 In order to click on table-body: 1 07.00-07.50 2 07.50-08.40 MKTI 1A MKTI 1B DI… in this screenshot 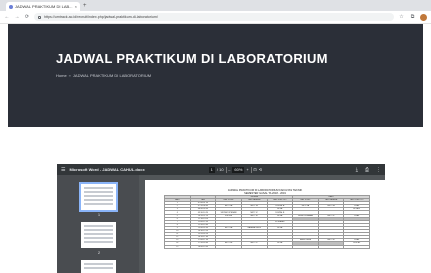, I will do `click(267, 225)`.